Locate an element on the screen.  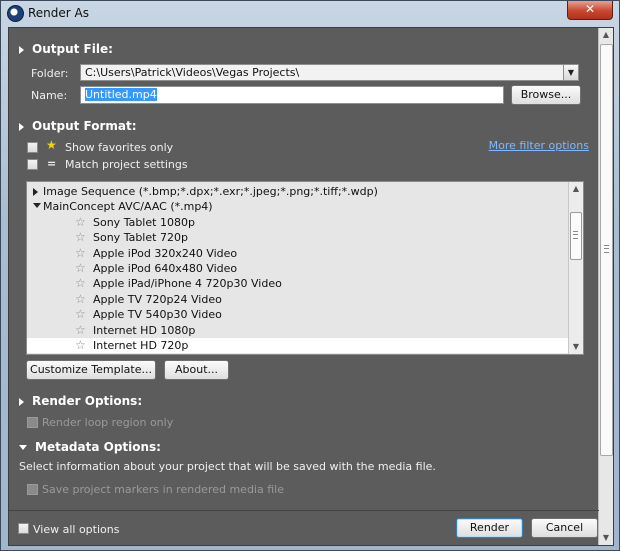
template-label: Apple iPod 640x480 Video is located at coordinates (165, 268).